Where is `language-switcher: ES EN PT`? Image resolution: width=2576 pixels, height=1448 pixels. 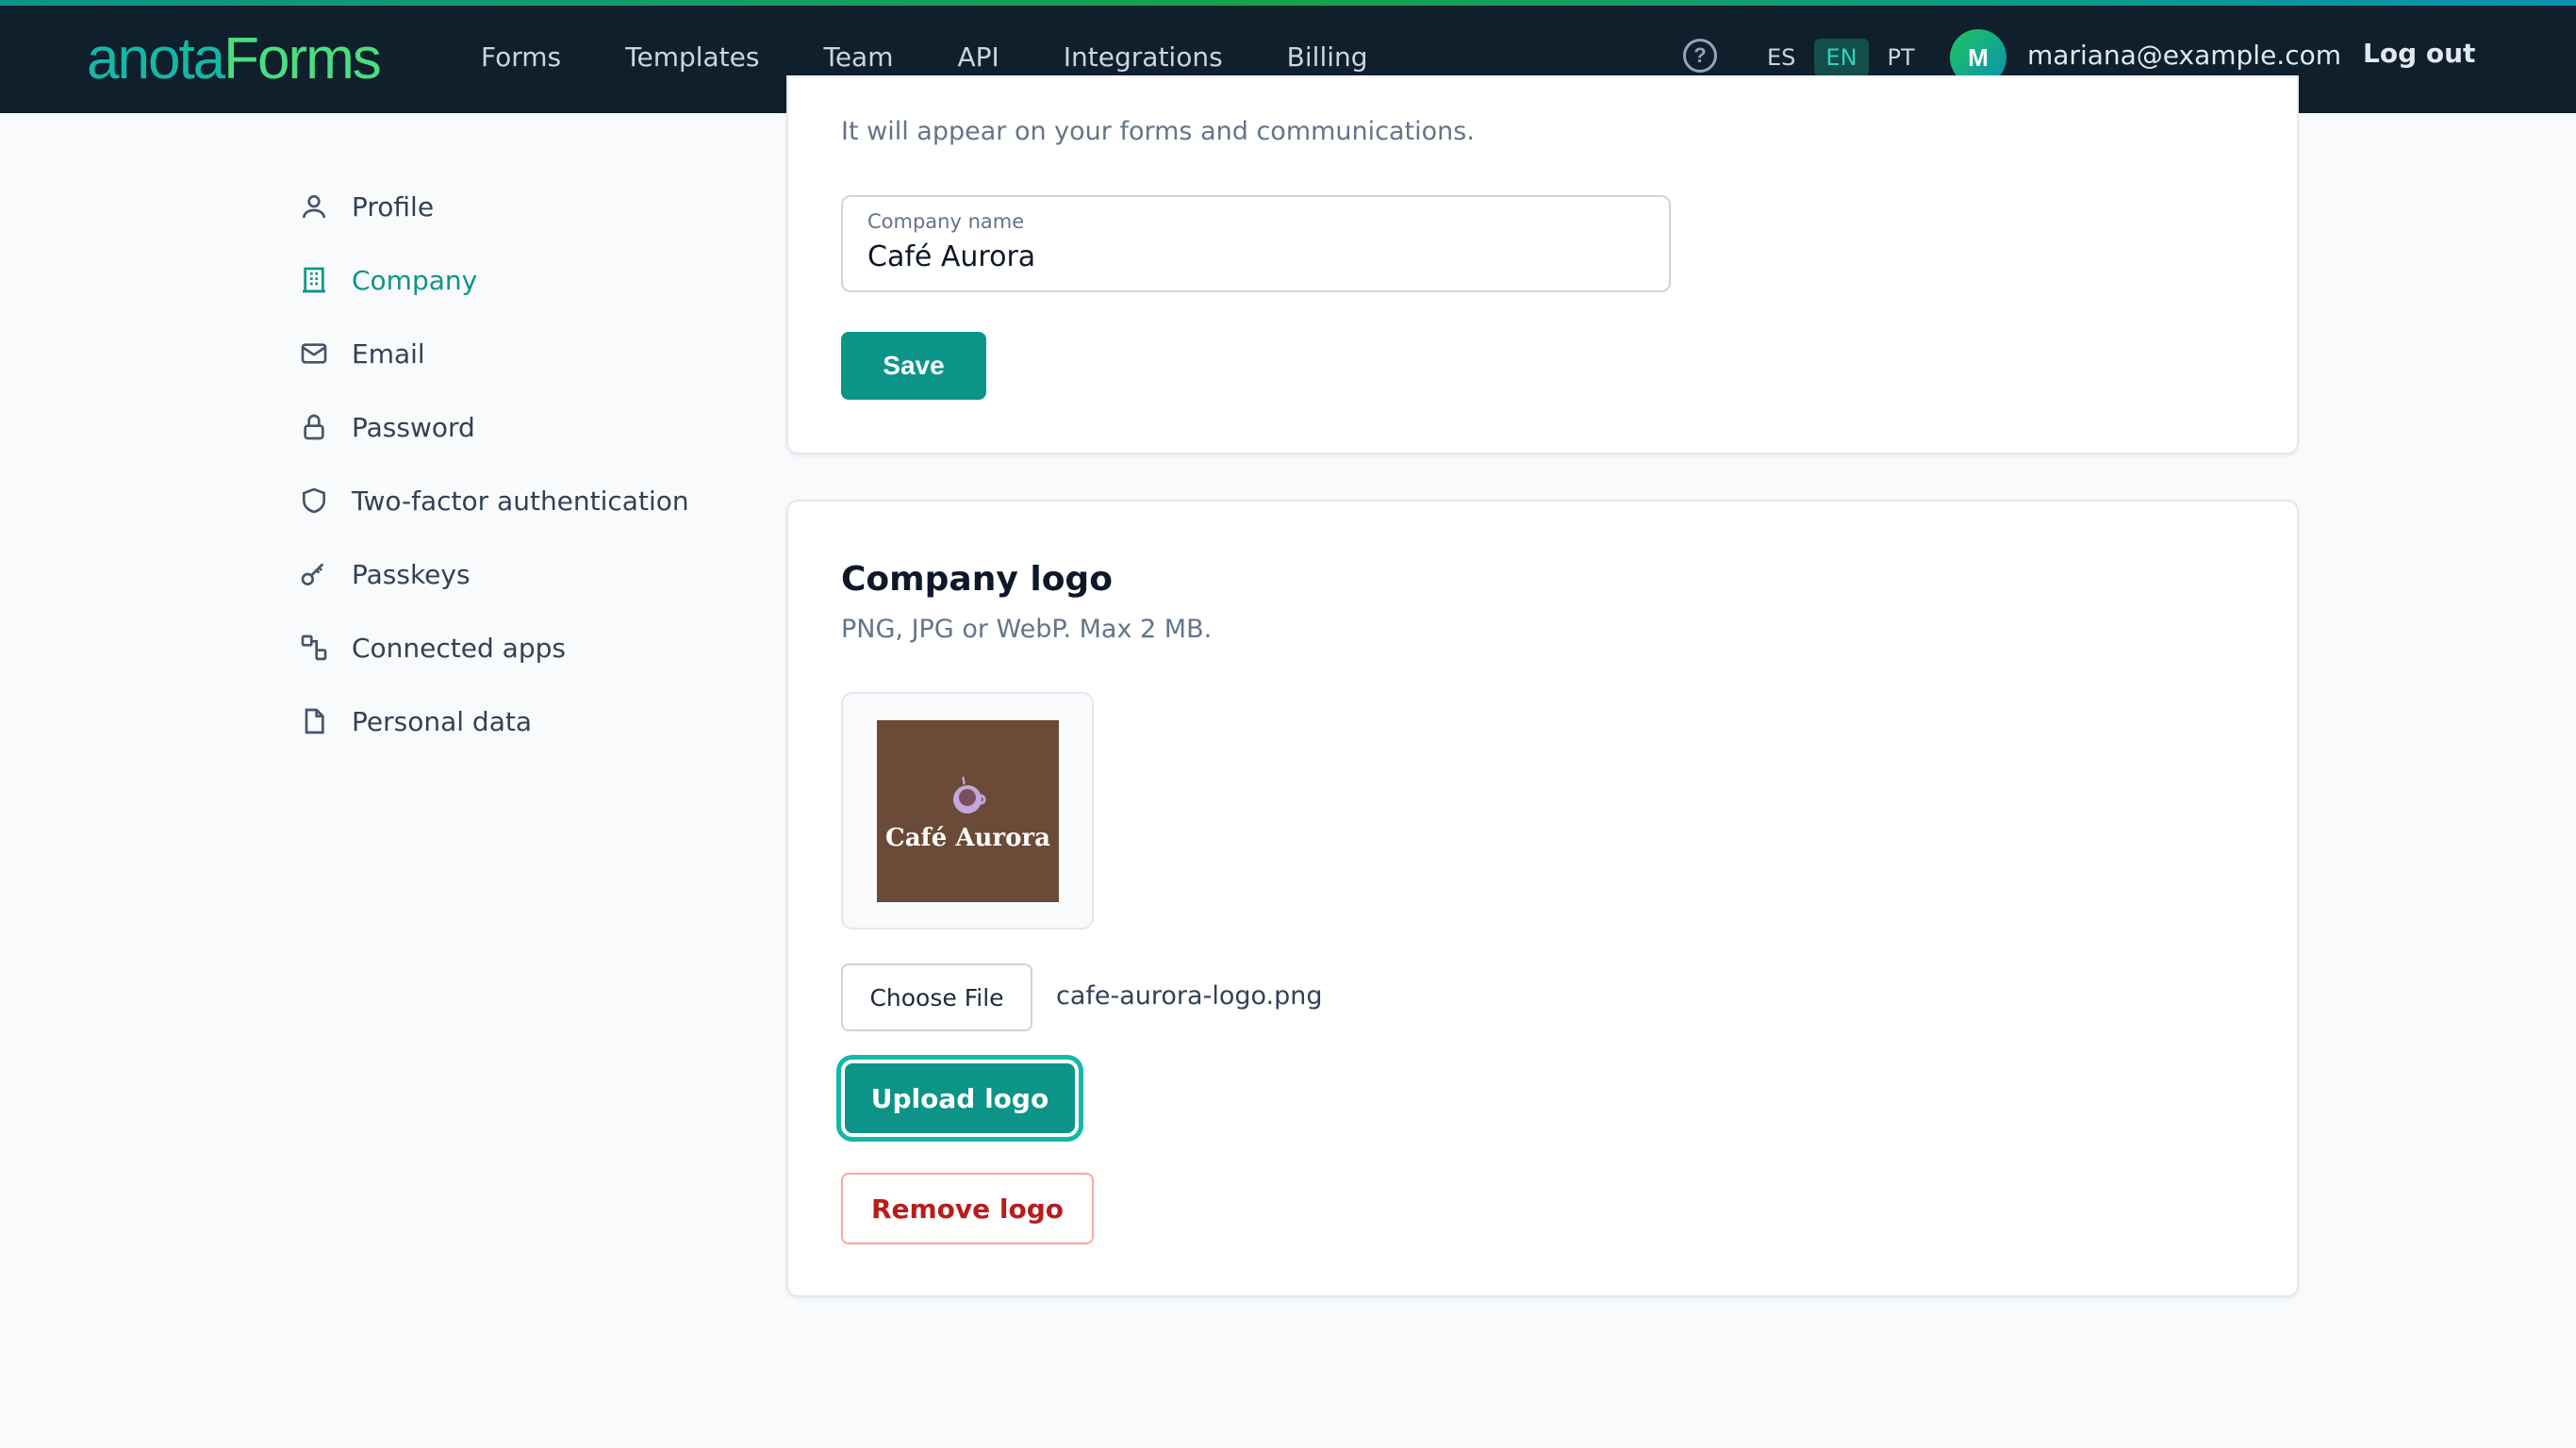
language-switcher: ES EN PT is located at coordinates (1841, 57).